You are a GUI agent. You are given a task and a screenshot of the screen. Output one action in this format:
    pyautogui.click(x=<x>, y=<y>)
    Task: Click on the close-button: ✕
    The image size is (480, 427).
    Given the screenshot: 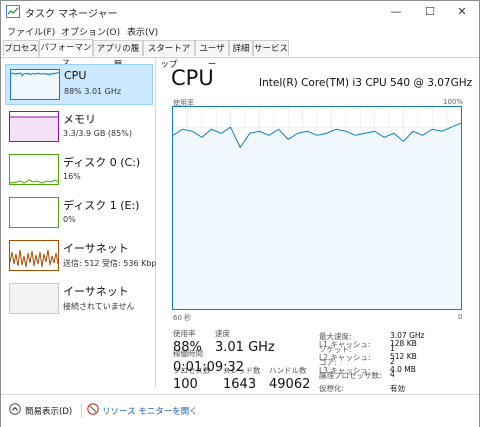 What is the action you would take?
    pyautogui.click(x=462, y=12)
    